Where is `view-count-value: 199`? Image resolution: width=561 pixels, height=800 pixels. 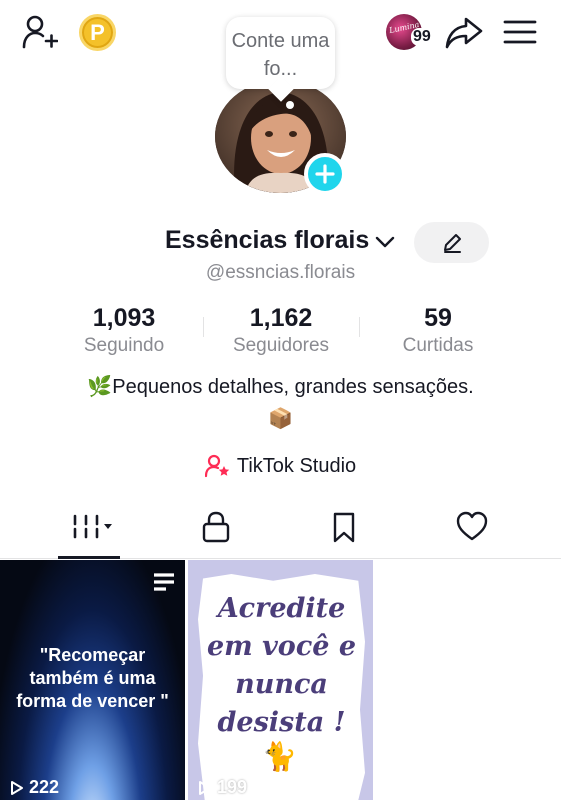 view-count-value: 199 is located at coordinates (232, 787).